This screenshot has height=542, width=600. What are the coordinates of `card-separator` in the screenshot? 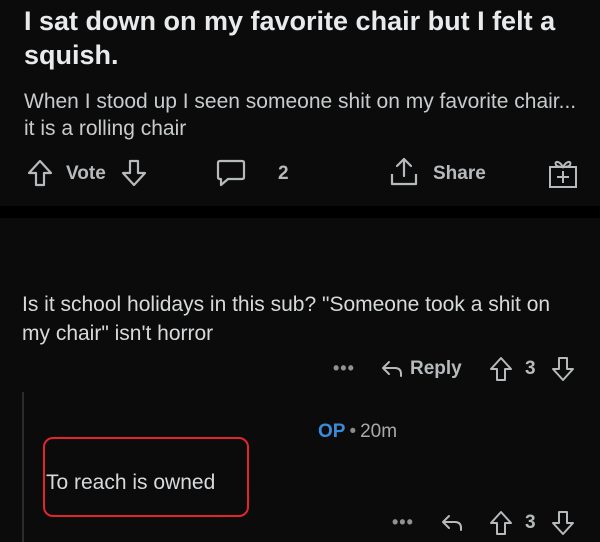 It's located at (300, 212).